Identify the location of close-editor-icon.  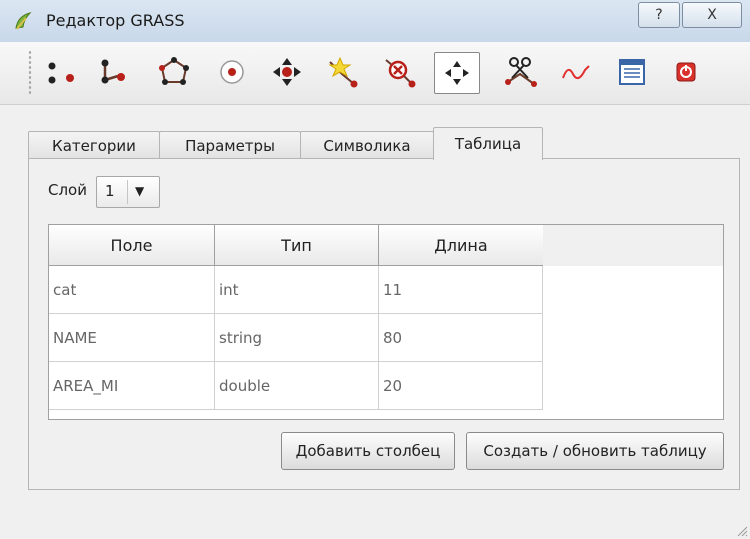
(686, 72).